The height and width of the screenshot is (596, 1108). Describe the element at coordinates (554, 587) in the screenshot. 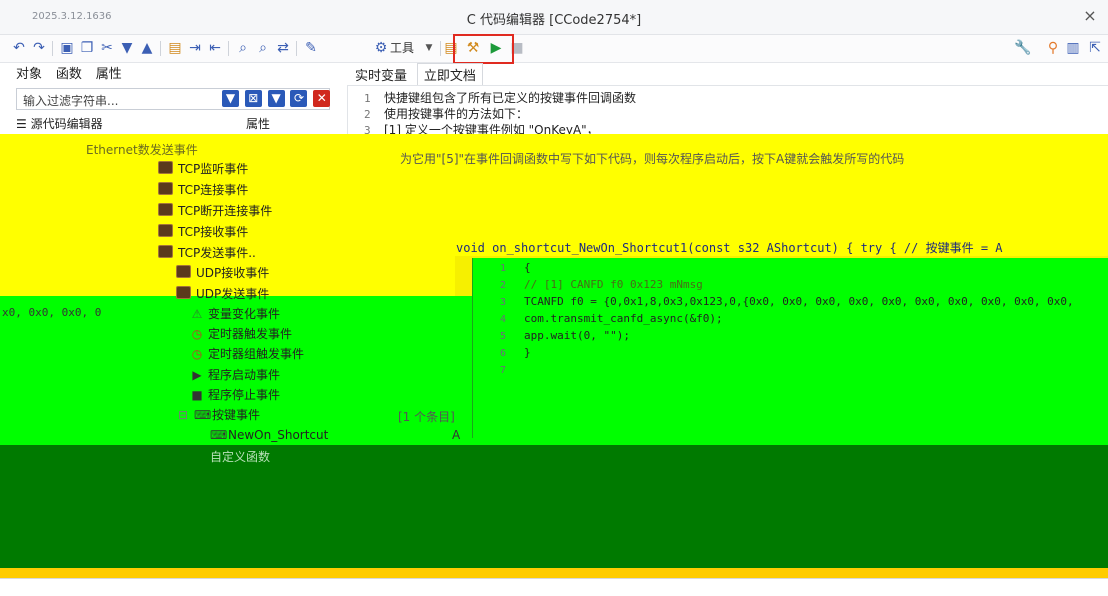

I see `status-bar` at that location.